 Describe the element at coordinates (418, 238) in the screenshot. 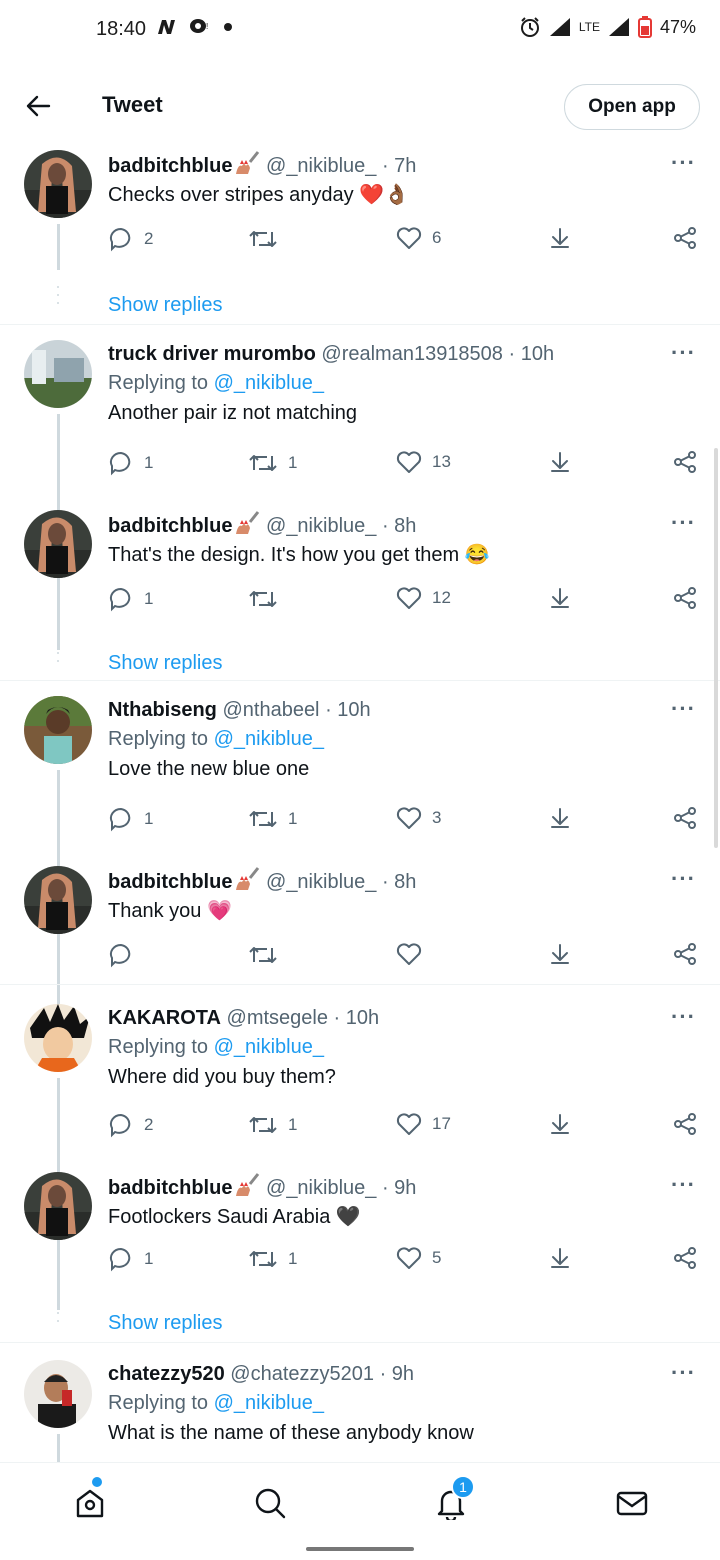

I see `like-button: 6` at that location.